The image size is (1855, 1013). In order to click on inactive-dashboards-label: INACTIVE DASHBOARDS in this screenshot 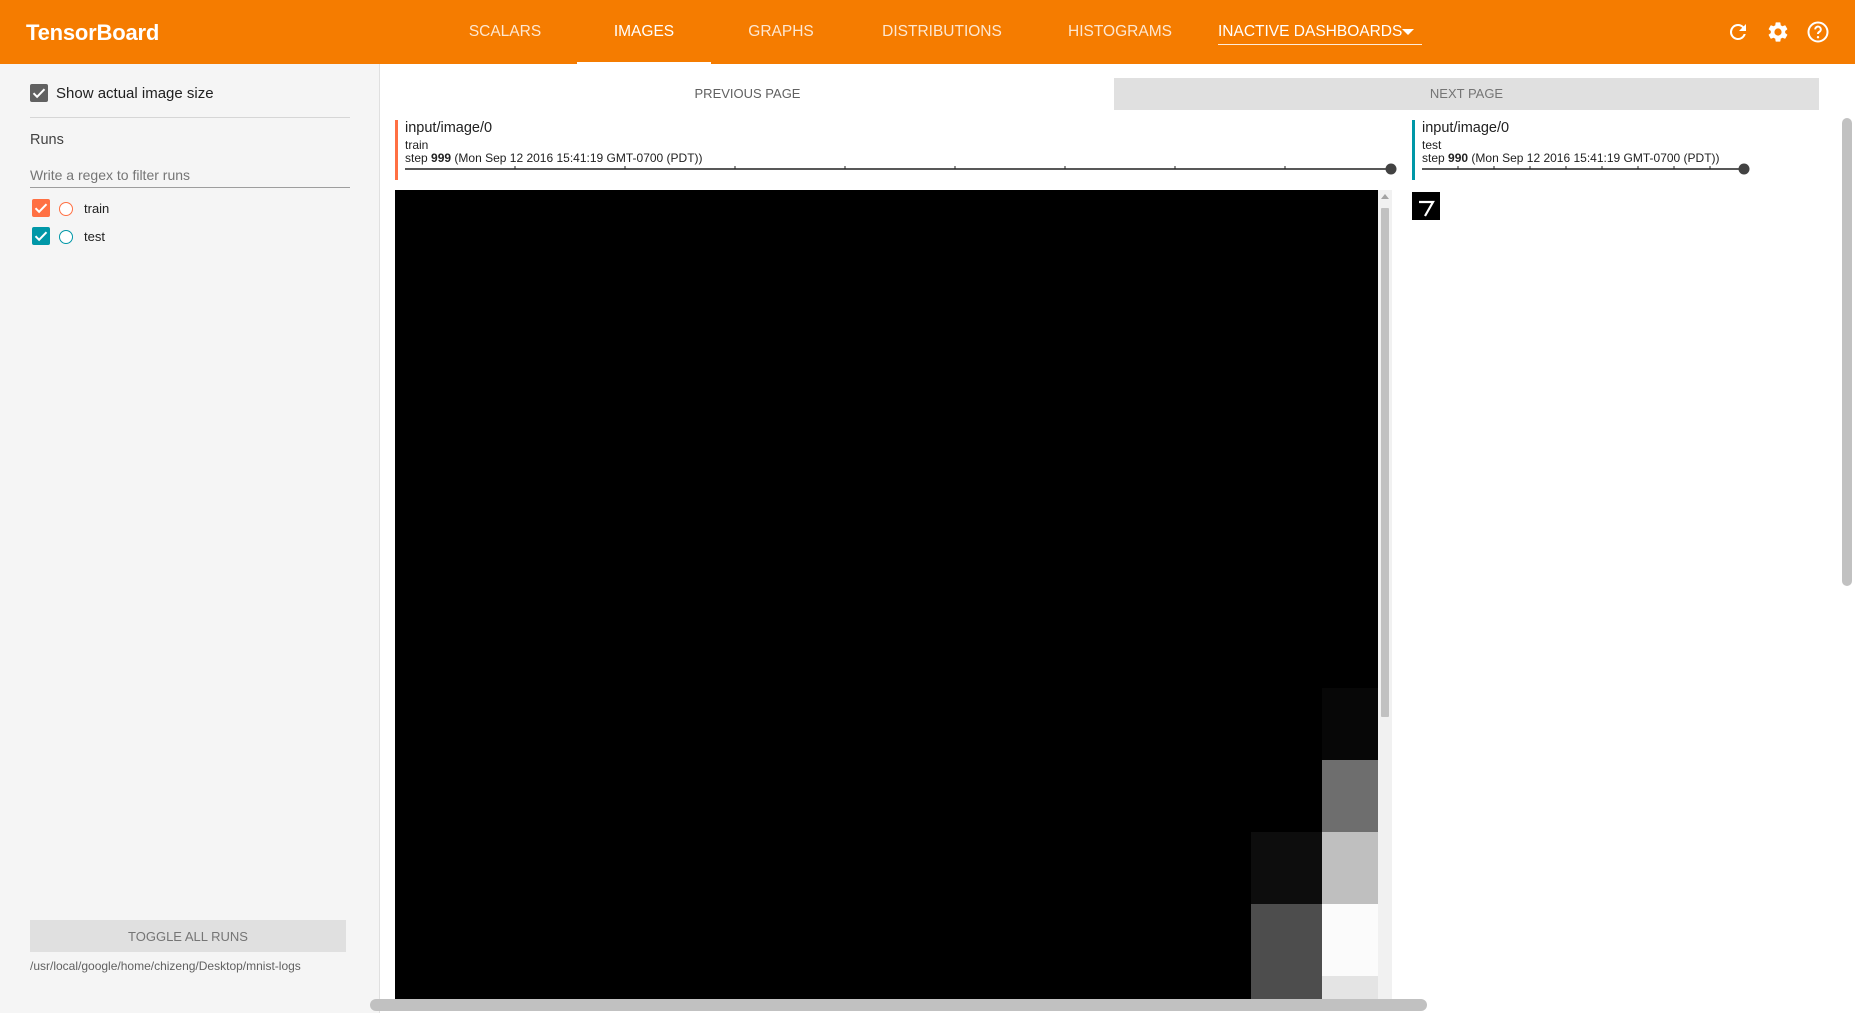, I will do `click(1310, 31)`.